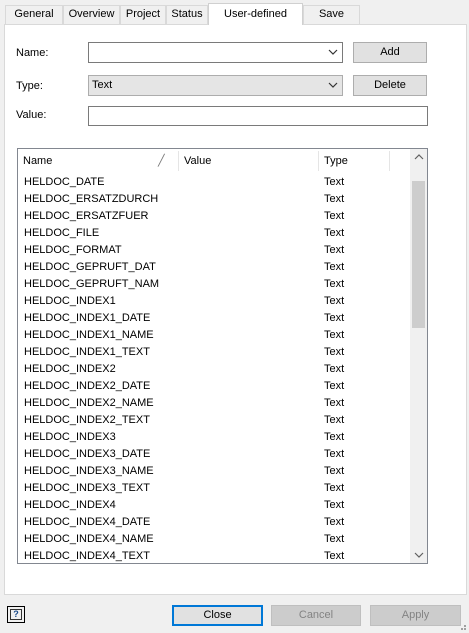  What do you see at coordinates (418, 554) in the screenshot?
I see `scroll-down-arrow-icon` at bounding box center [418, 554].